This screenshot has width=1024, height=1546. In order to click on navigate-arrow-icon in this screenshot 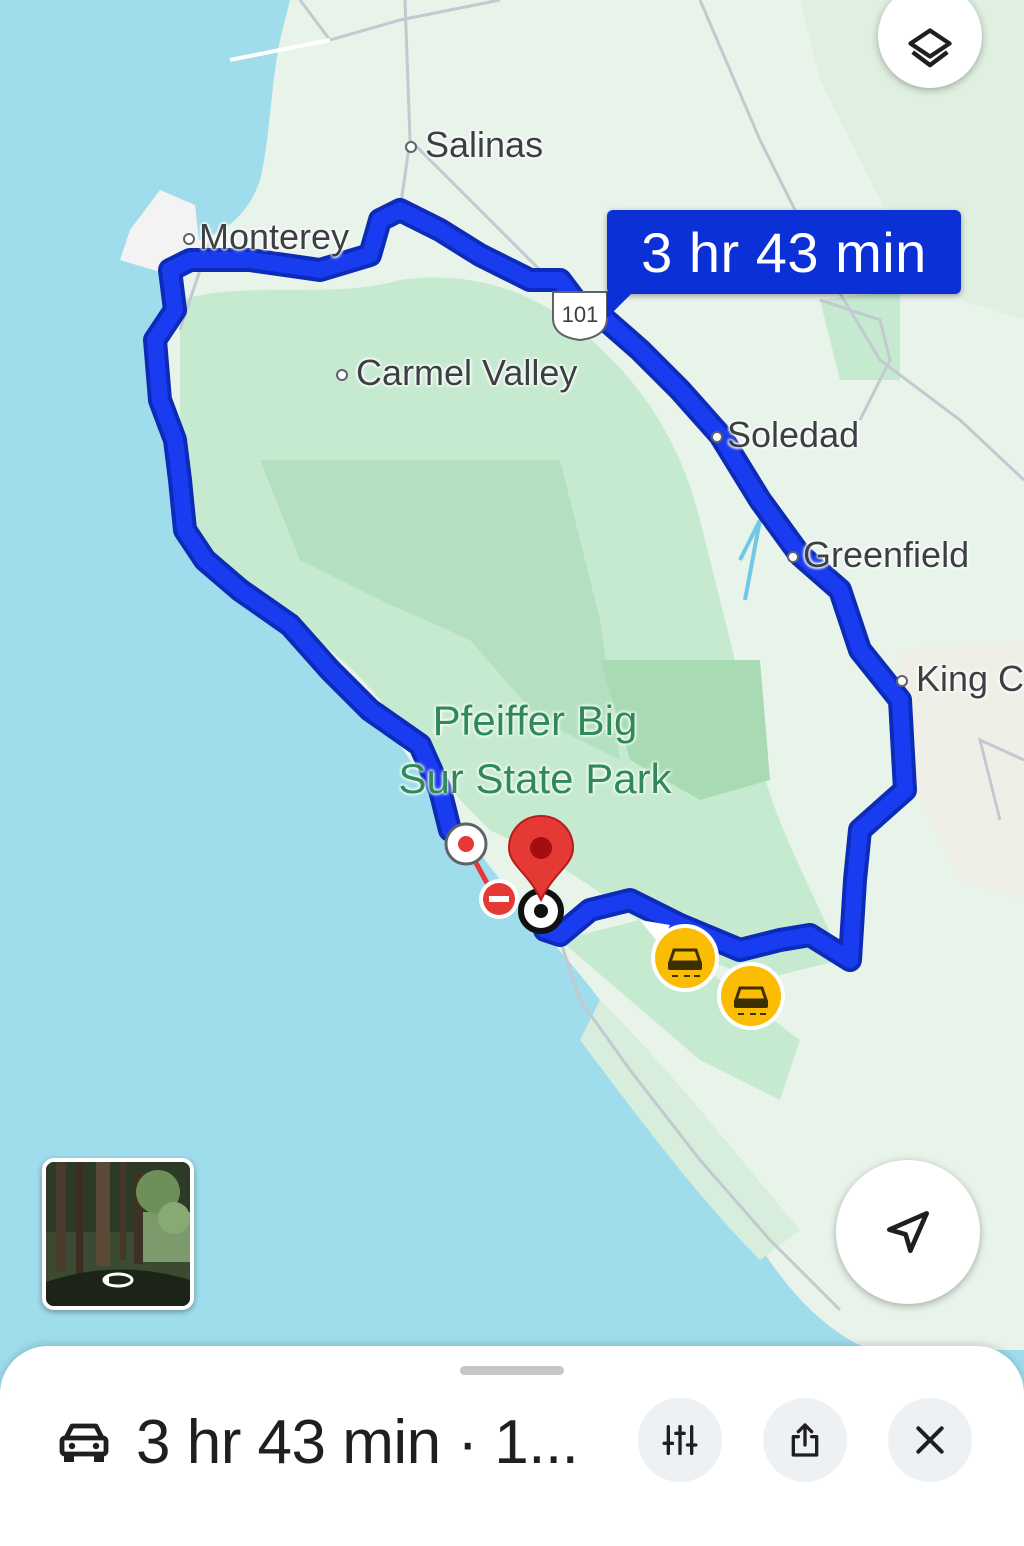, I will do `click(908, 1232)`.